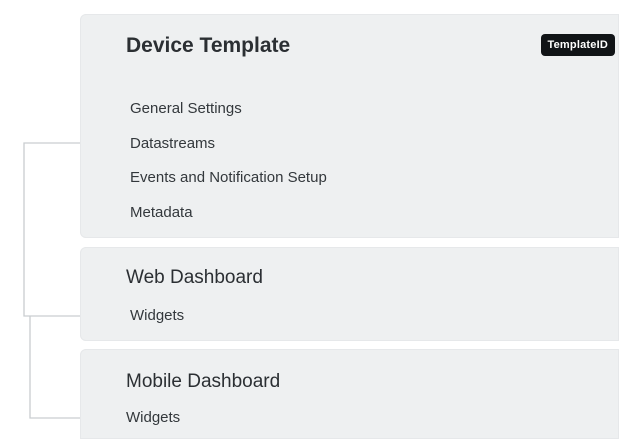 Image resolution: width=619 pixels, height=439 pixels. What do you see at coordinates (208, 45) in the screenshot?
I see `device-template-title: Device Template` at bounding box center [208, 45].